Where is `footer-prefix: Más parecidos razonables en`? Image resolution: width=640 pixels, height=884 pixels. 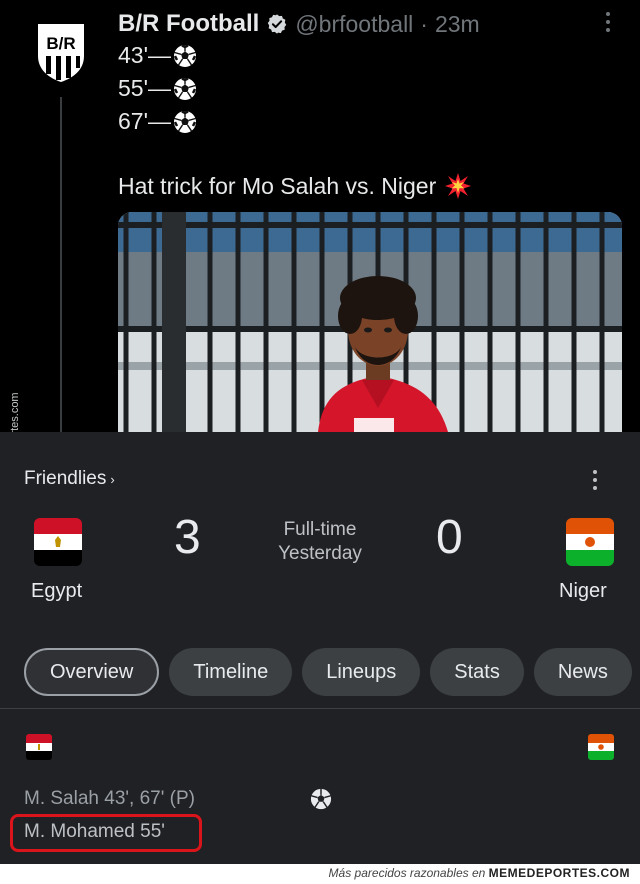 footer-prefix: Más parecidos razonables en is located at coordinates (407, 873).